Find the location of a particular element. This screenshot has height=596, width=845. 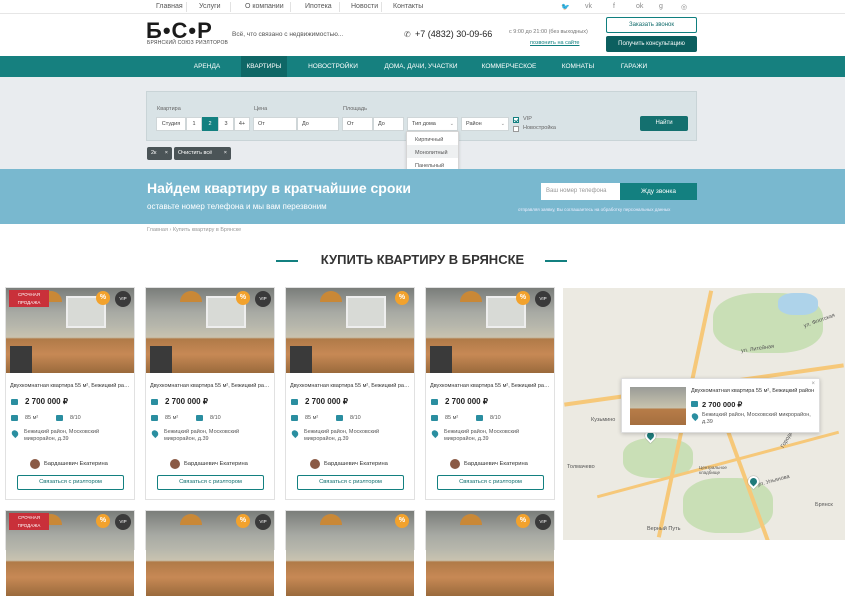

twitter-icon: 🐦 is located at coordinates (565, 7).